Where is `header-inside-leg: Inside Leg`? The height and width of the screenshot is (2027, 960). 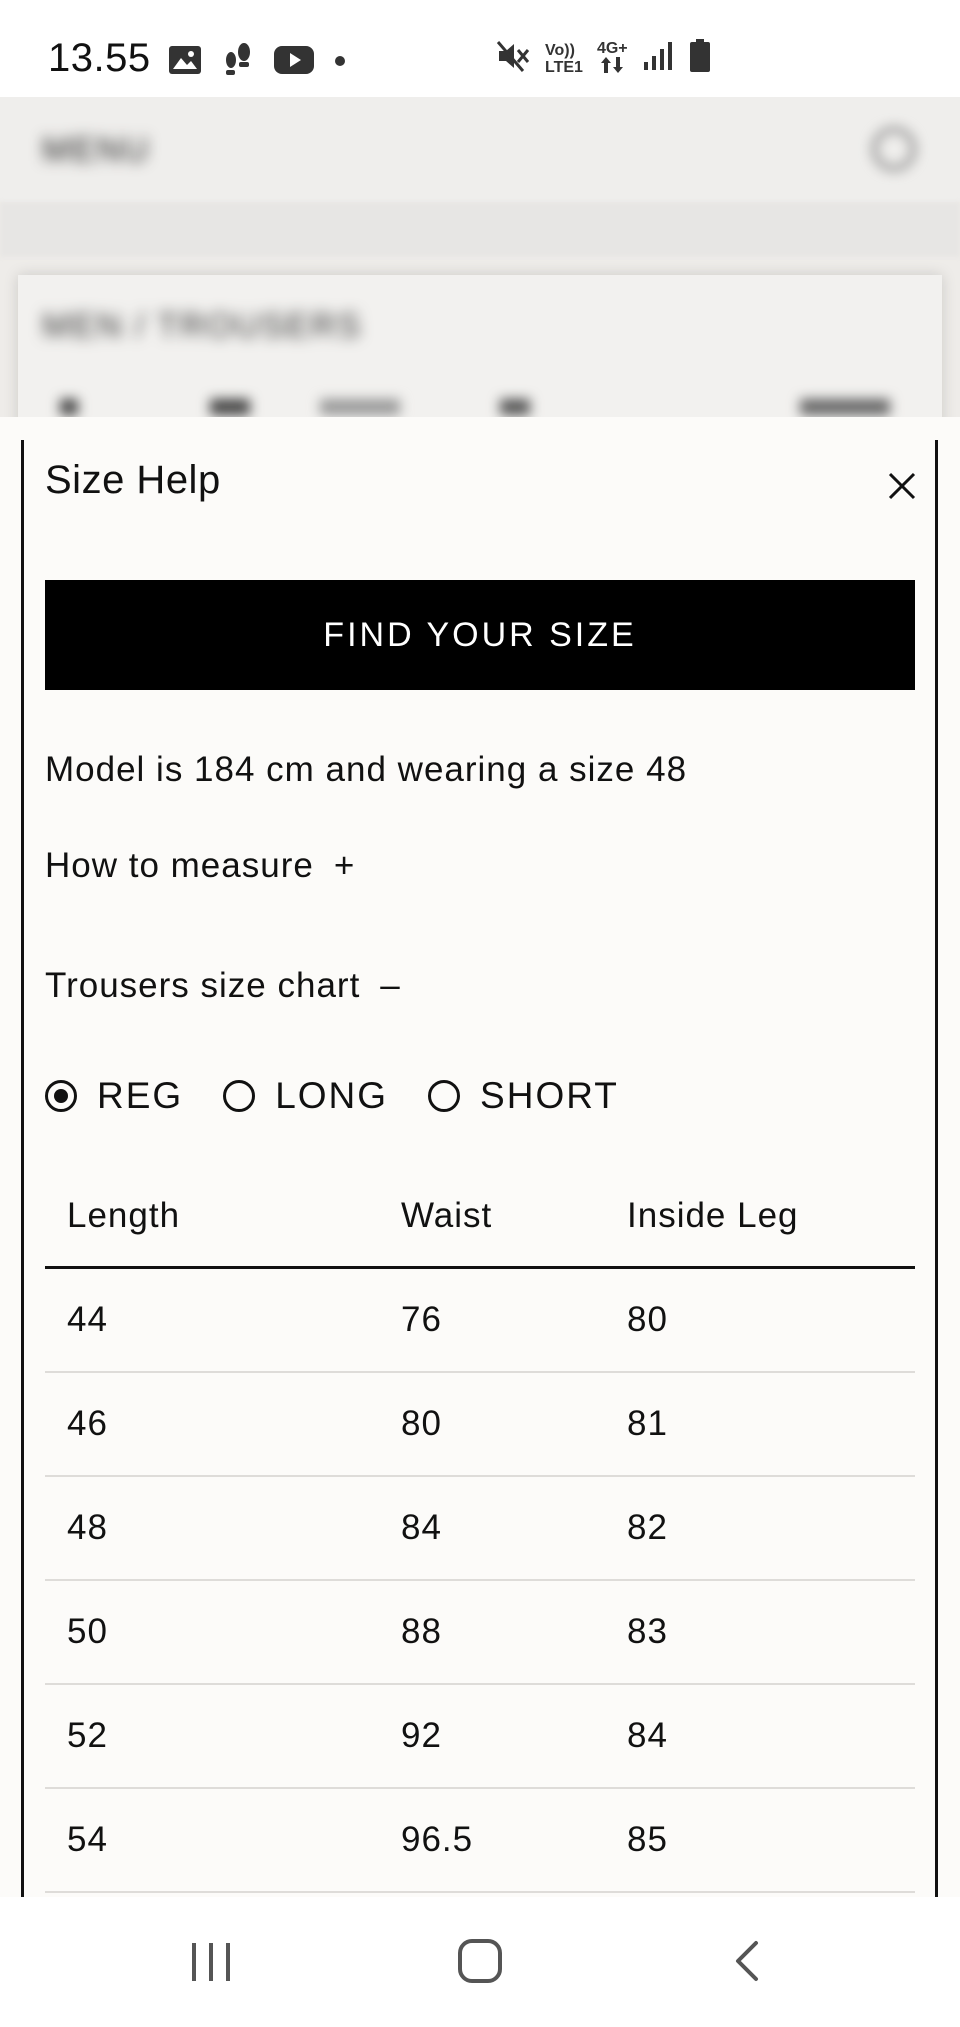 header-inside-leg: Inside Leg is located at coordinates (713, 1215).